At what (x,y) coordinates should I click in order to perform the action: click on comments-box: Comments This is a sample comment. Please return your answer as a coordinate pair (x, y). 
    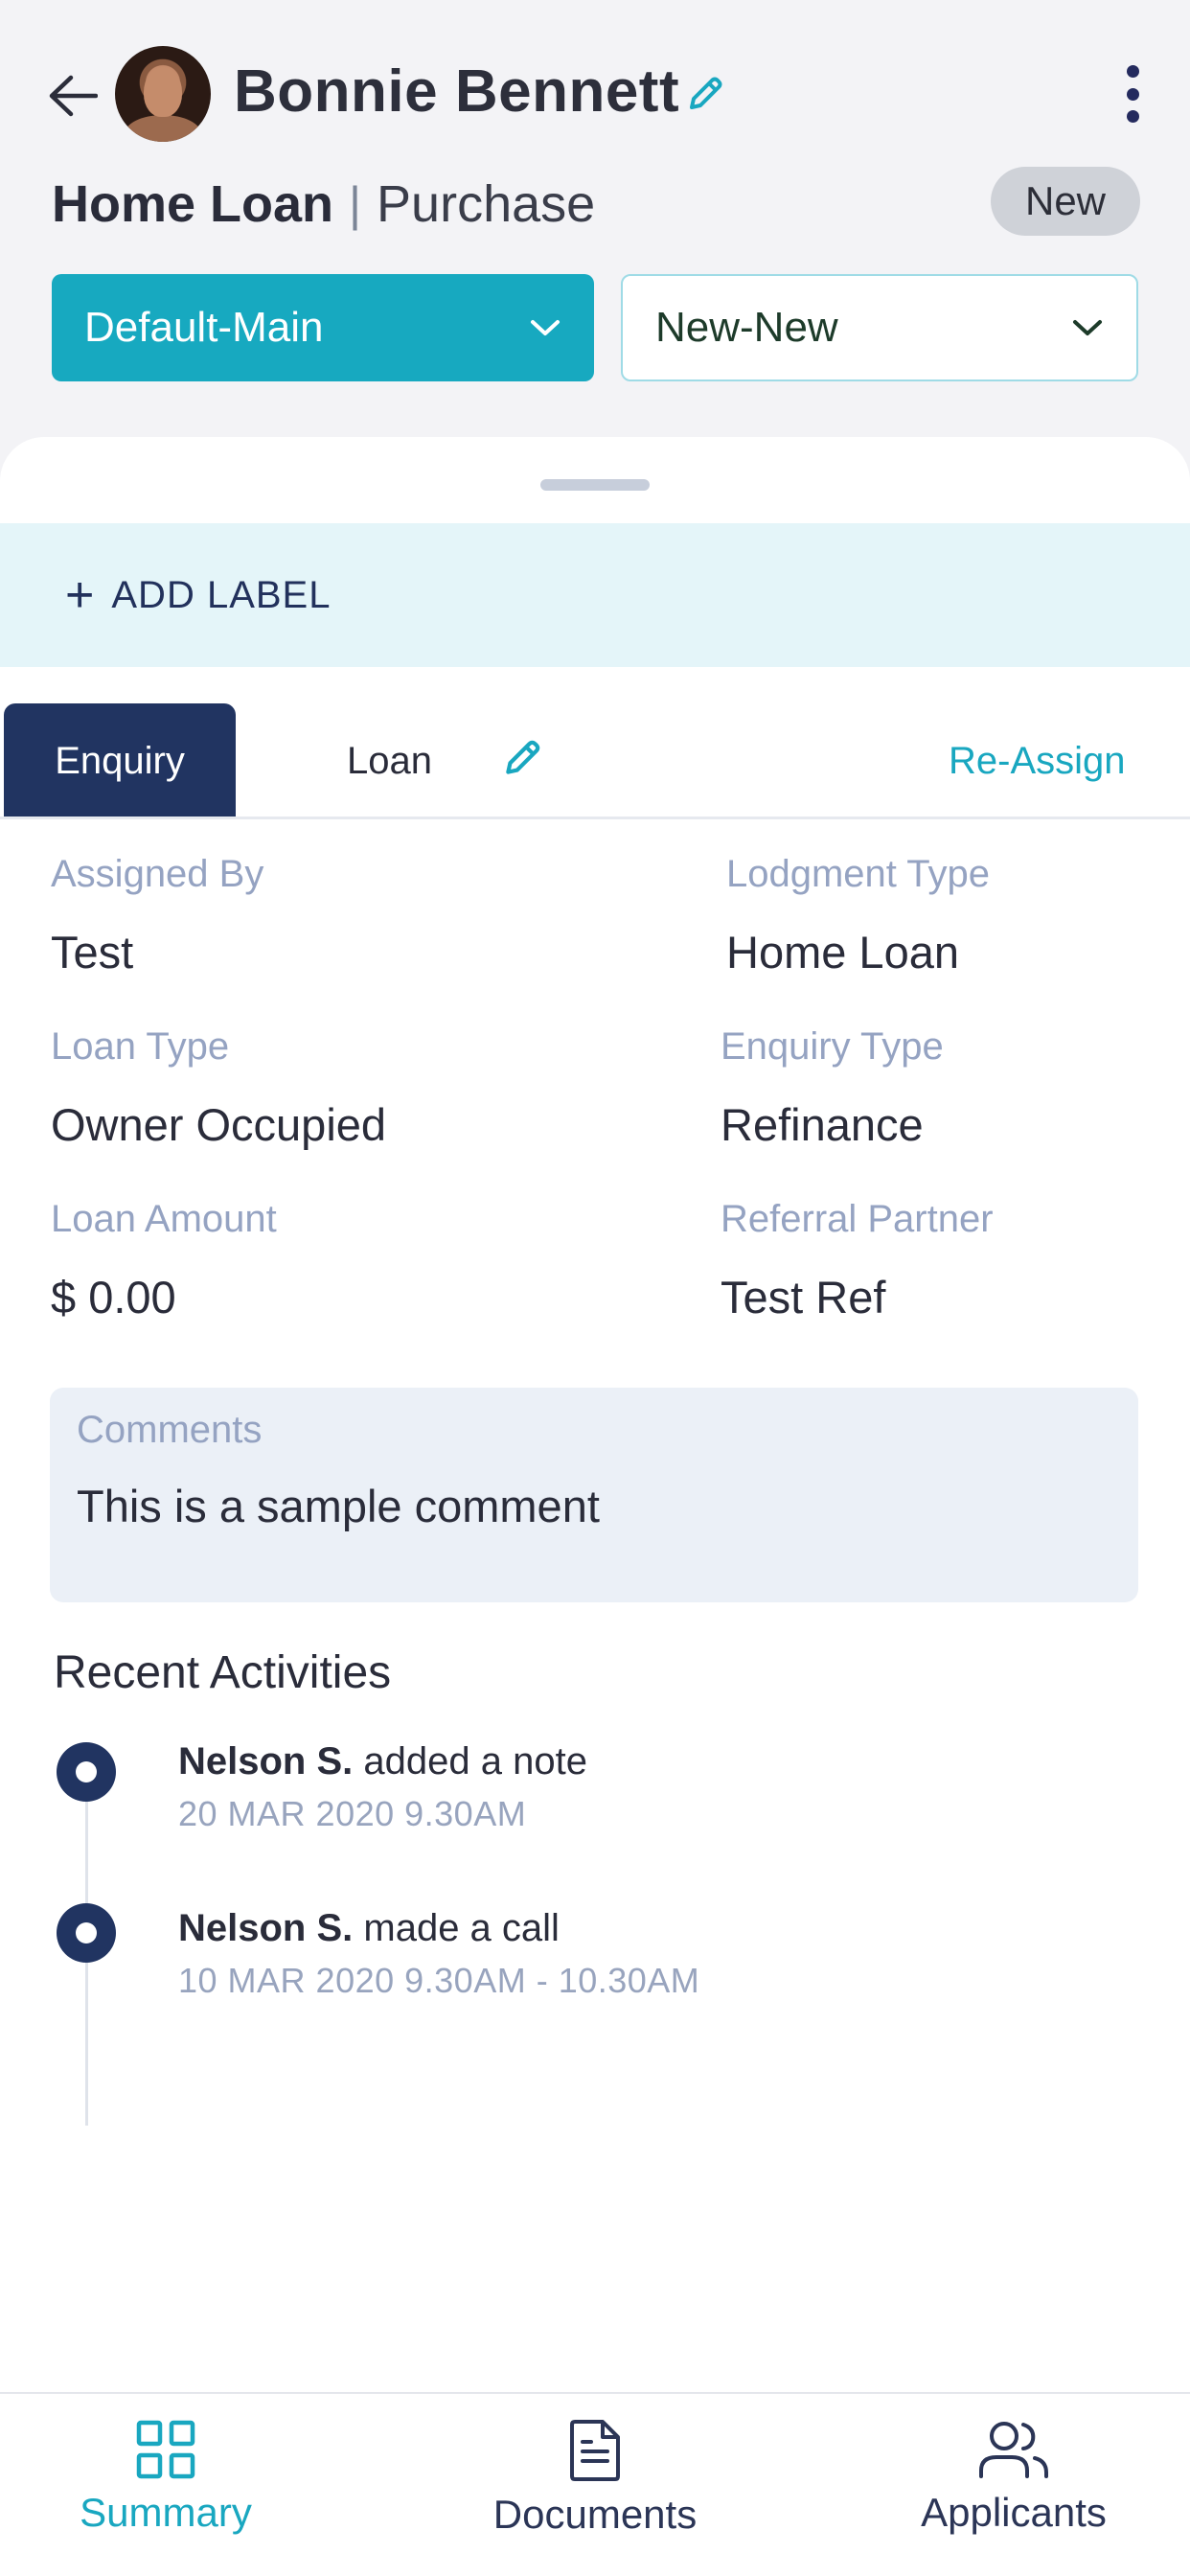
    Looking at the image, I should click on (594, 1495).